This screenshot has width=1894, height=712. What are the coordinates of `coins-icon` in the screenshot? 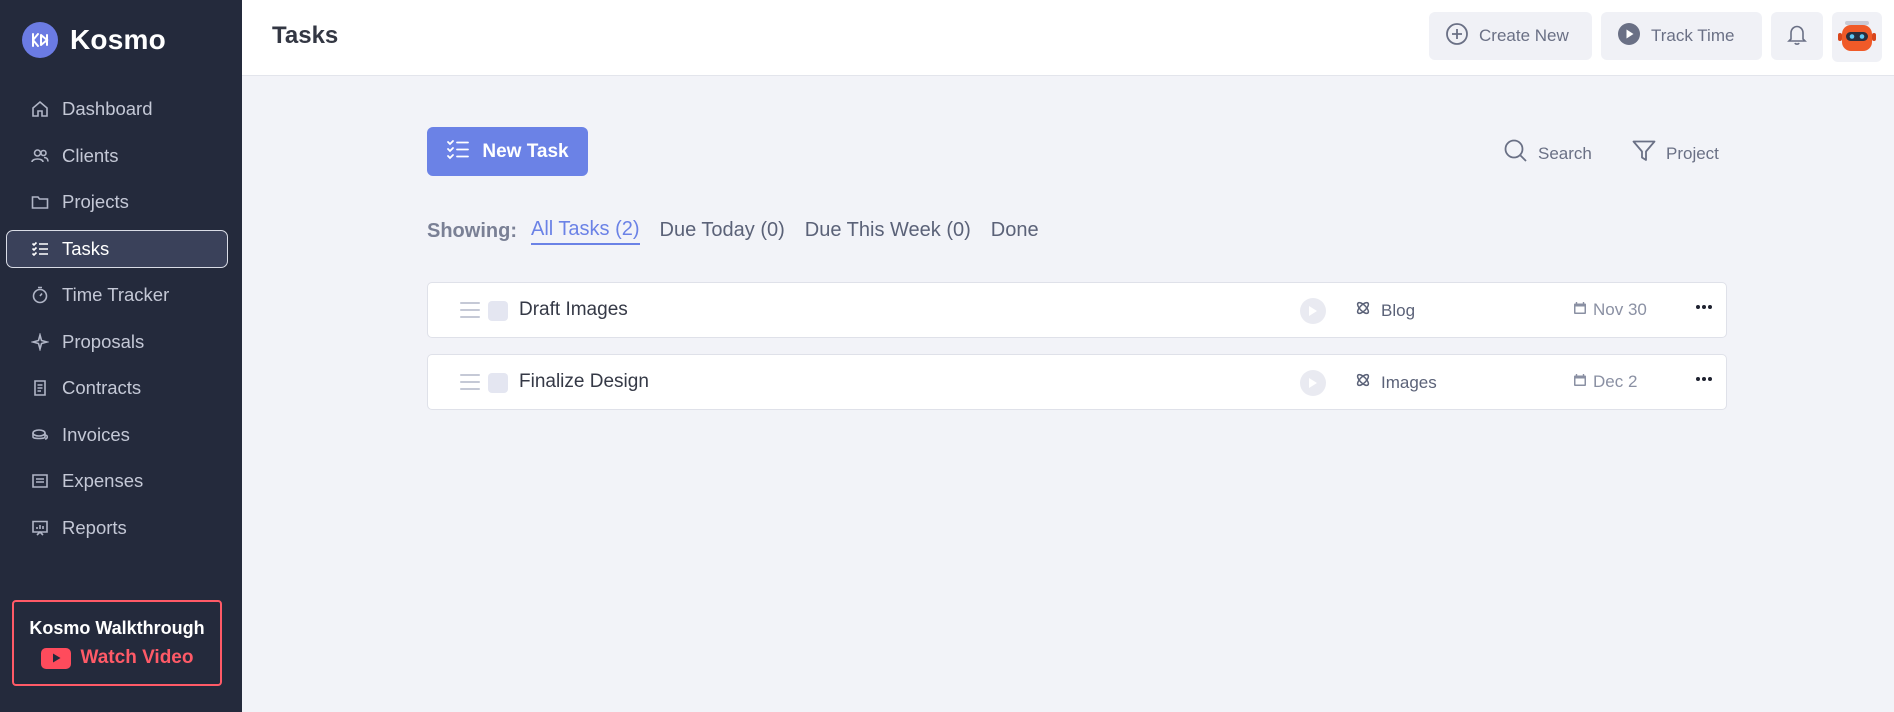 It's located at (40, 435).